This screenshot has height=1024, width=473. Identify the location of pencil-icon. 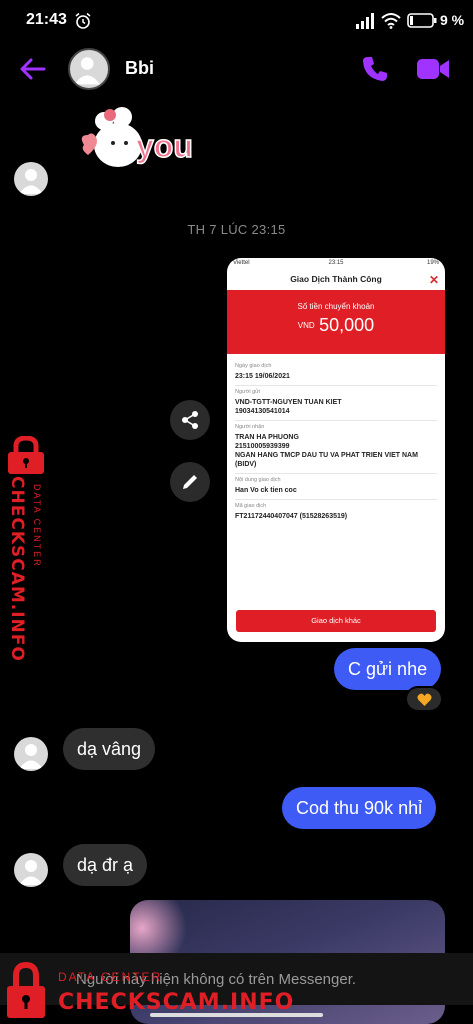
(190, 482).